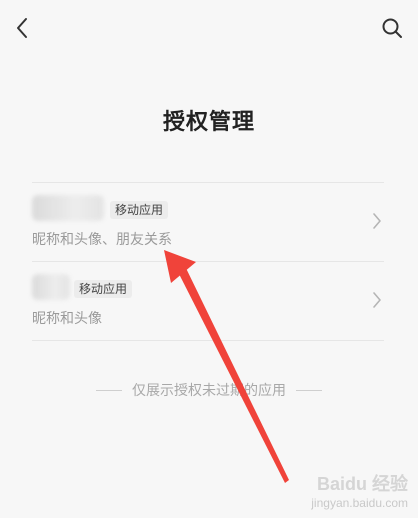  I want to click on search-icon, so click(392, 28).